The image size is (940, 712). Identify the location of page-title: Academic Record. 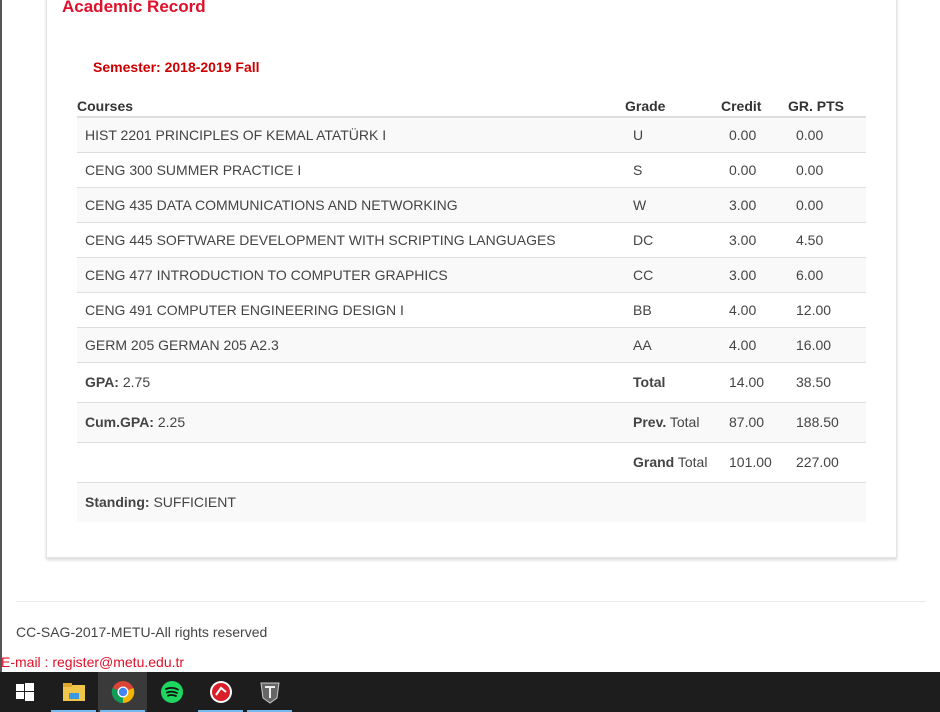
(134, 8).